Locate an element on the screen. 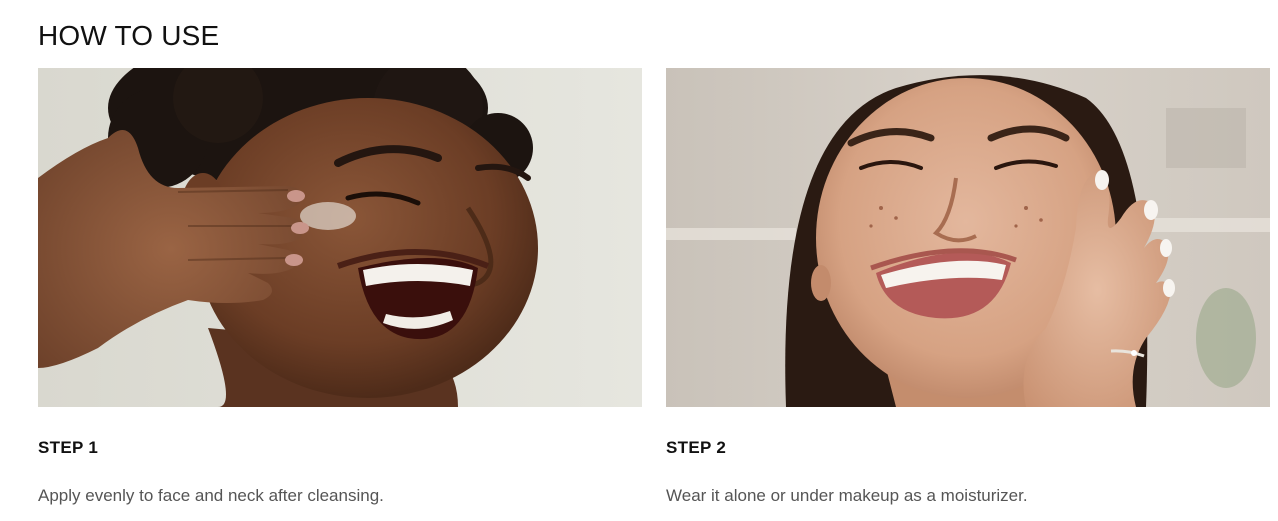 The image size is (1278, 521). step-1-label: STEP 1 is located at coordinates (68, 447).